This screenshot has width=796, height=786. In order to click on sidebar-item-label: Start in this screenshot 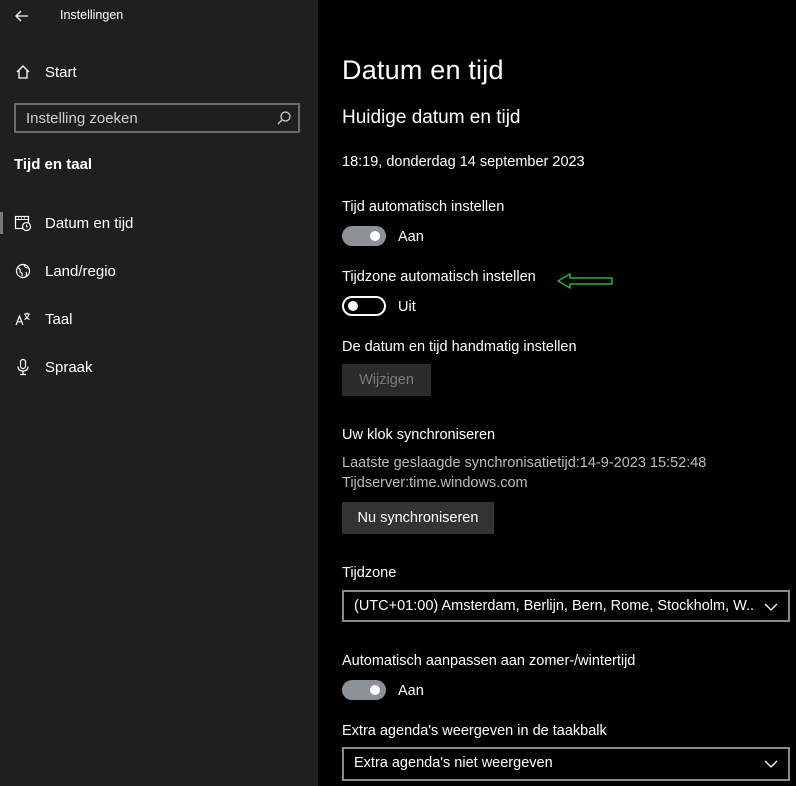, I will do `click(61, 72)`.